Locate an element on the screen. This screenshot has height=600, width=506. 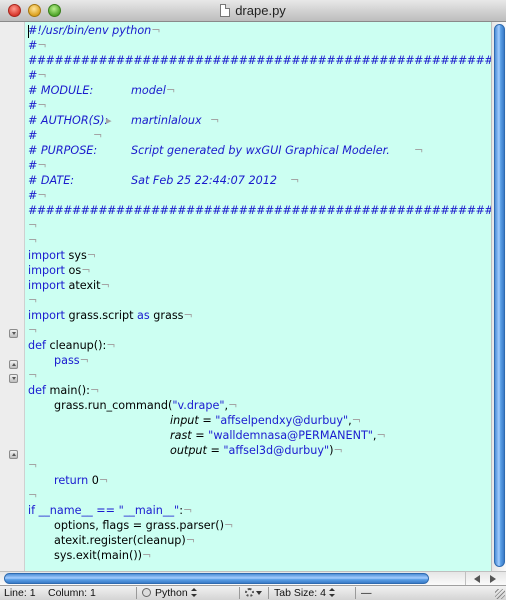
gear-menu is located at coordinates (253, 593).